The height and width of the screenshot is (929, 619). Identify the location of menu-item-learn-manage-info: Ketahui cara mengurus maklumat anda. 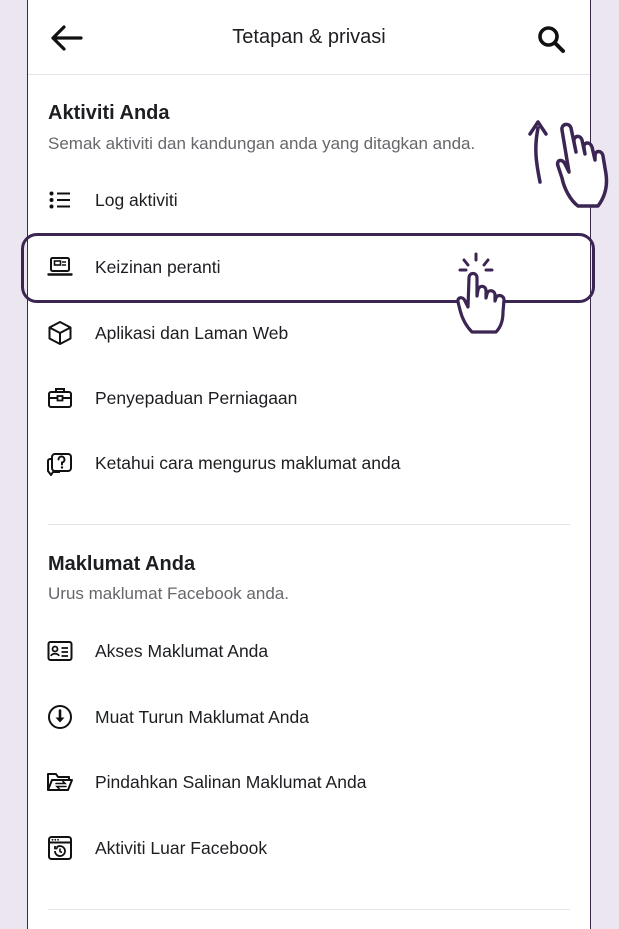
(309, 463).